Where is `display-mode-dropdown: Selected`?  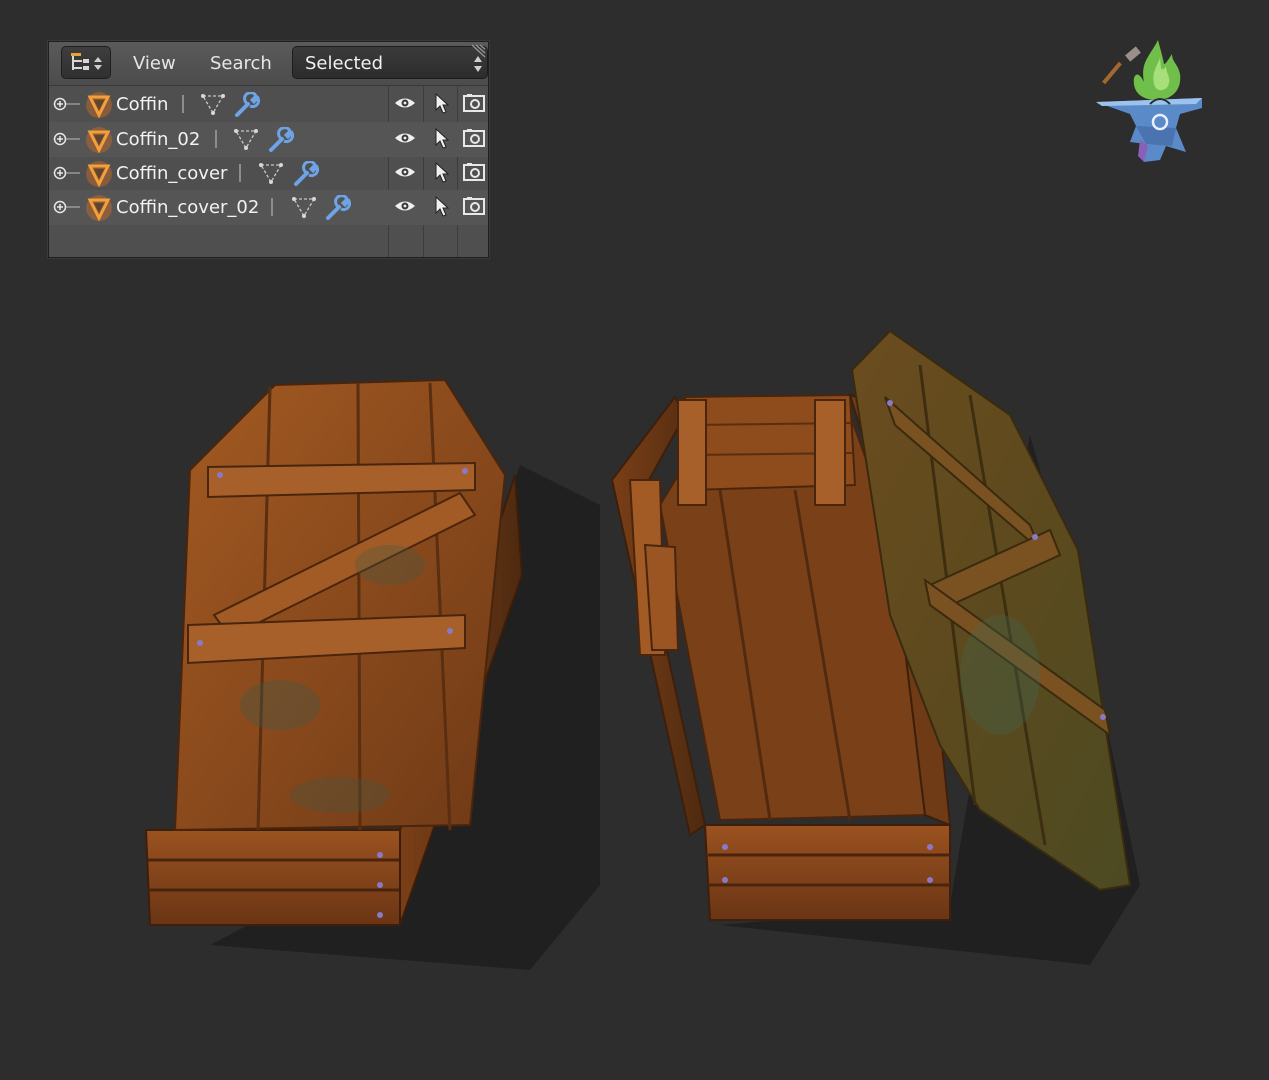 display-mode-dropdown: Selected is located at coordinates (390, 62).